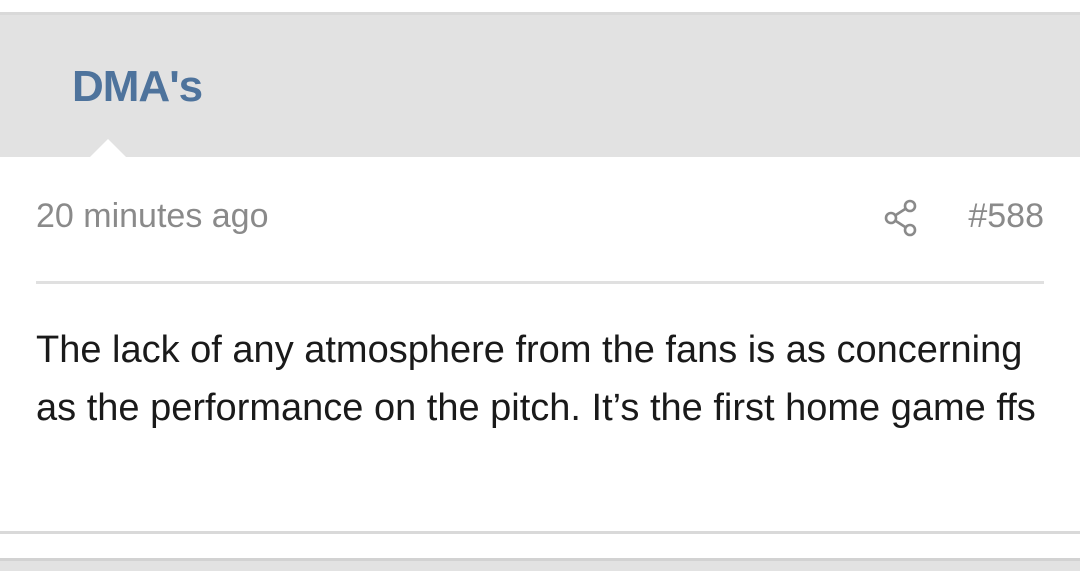 The width and height of the screenshot is (1080, 571). Describe the element at coordinates (1006, 216) in the screenshot. I see `post-number-link: #588` at that location.